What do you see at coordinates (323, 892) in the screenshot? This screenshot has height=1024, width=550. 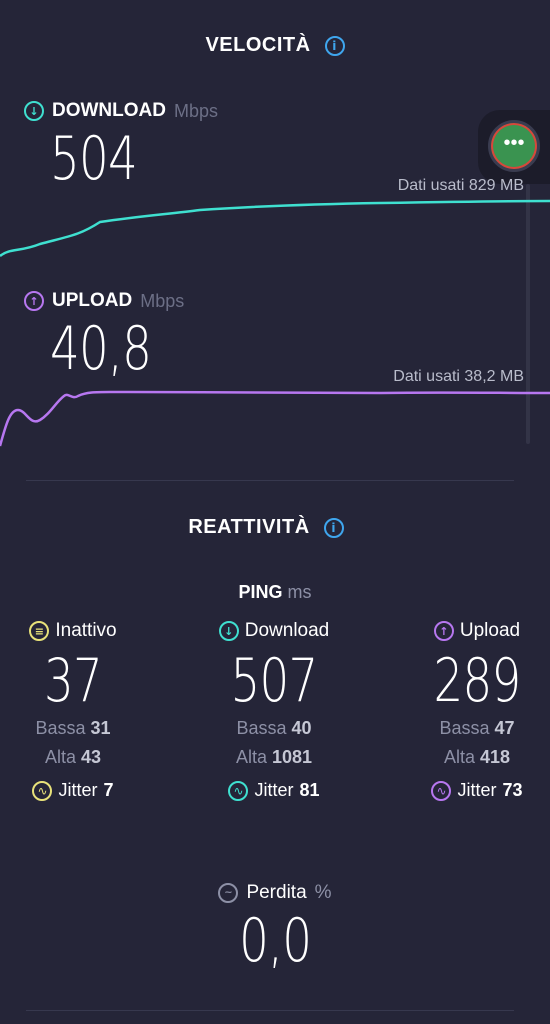 I see `packet-loss-unit: %` at bounding box center [323, 892].